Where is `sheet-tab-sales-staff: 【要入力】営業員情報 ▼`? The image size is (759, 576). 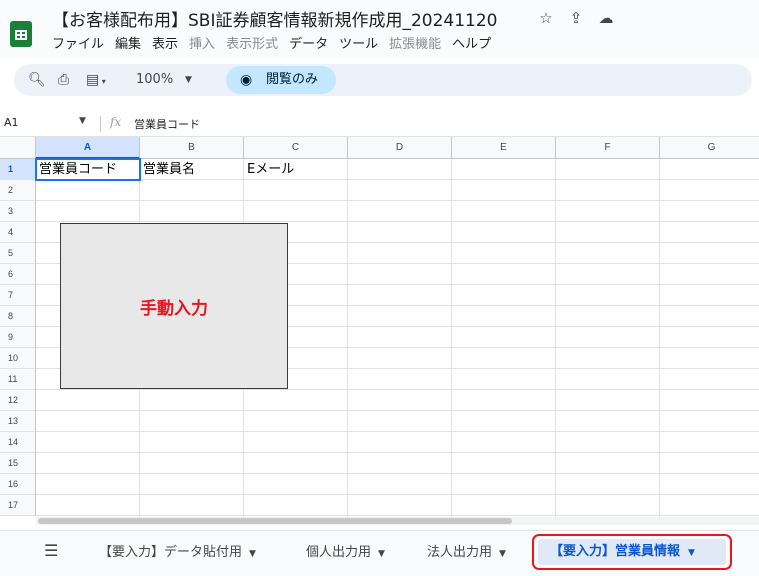 sheet-tab-sales-staff: 【要入力】営業員情報 ▼ is located at coordinates (632, 552).